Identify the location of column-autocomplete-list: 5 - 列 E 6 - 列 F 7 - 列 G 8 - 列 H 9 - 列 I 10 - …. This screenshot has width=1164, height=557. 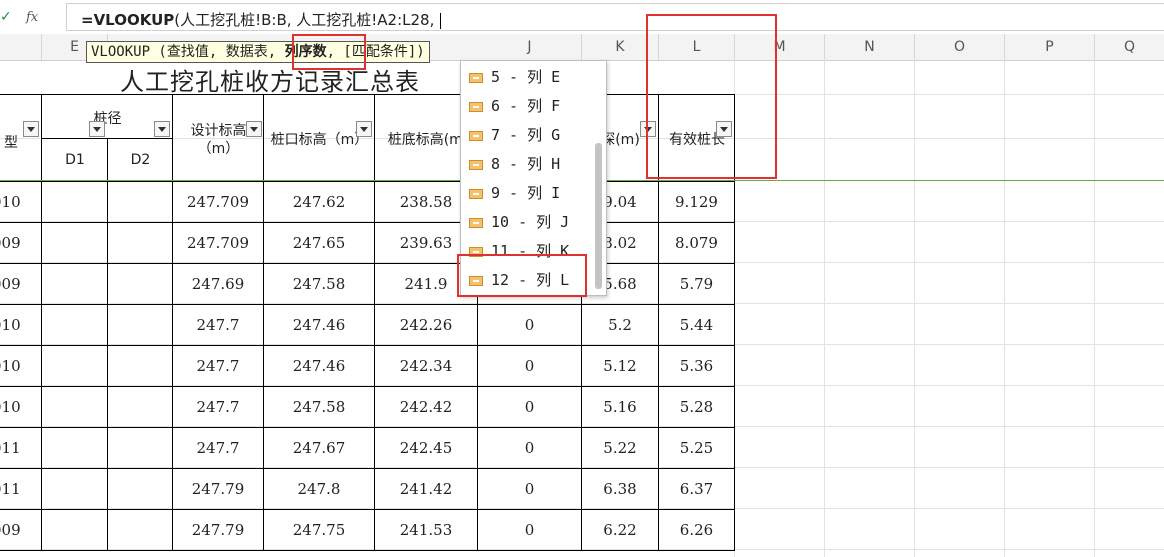
(533, 178).